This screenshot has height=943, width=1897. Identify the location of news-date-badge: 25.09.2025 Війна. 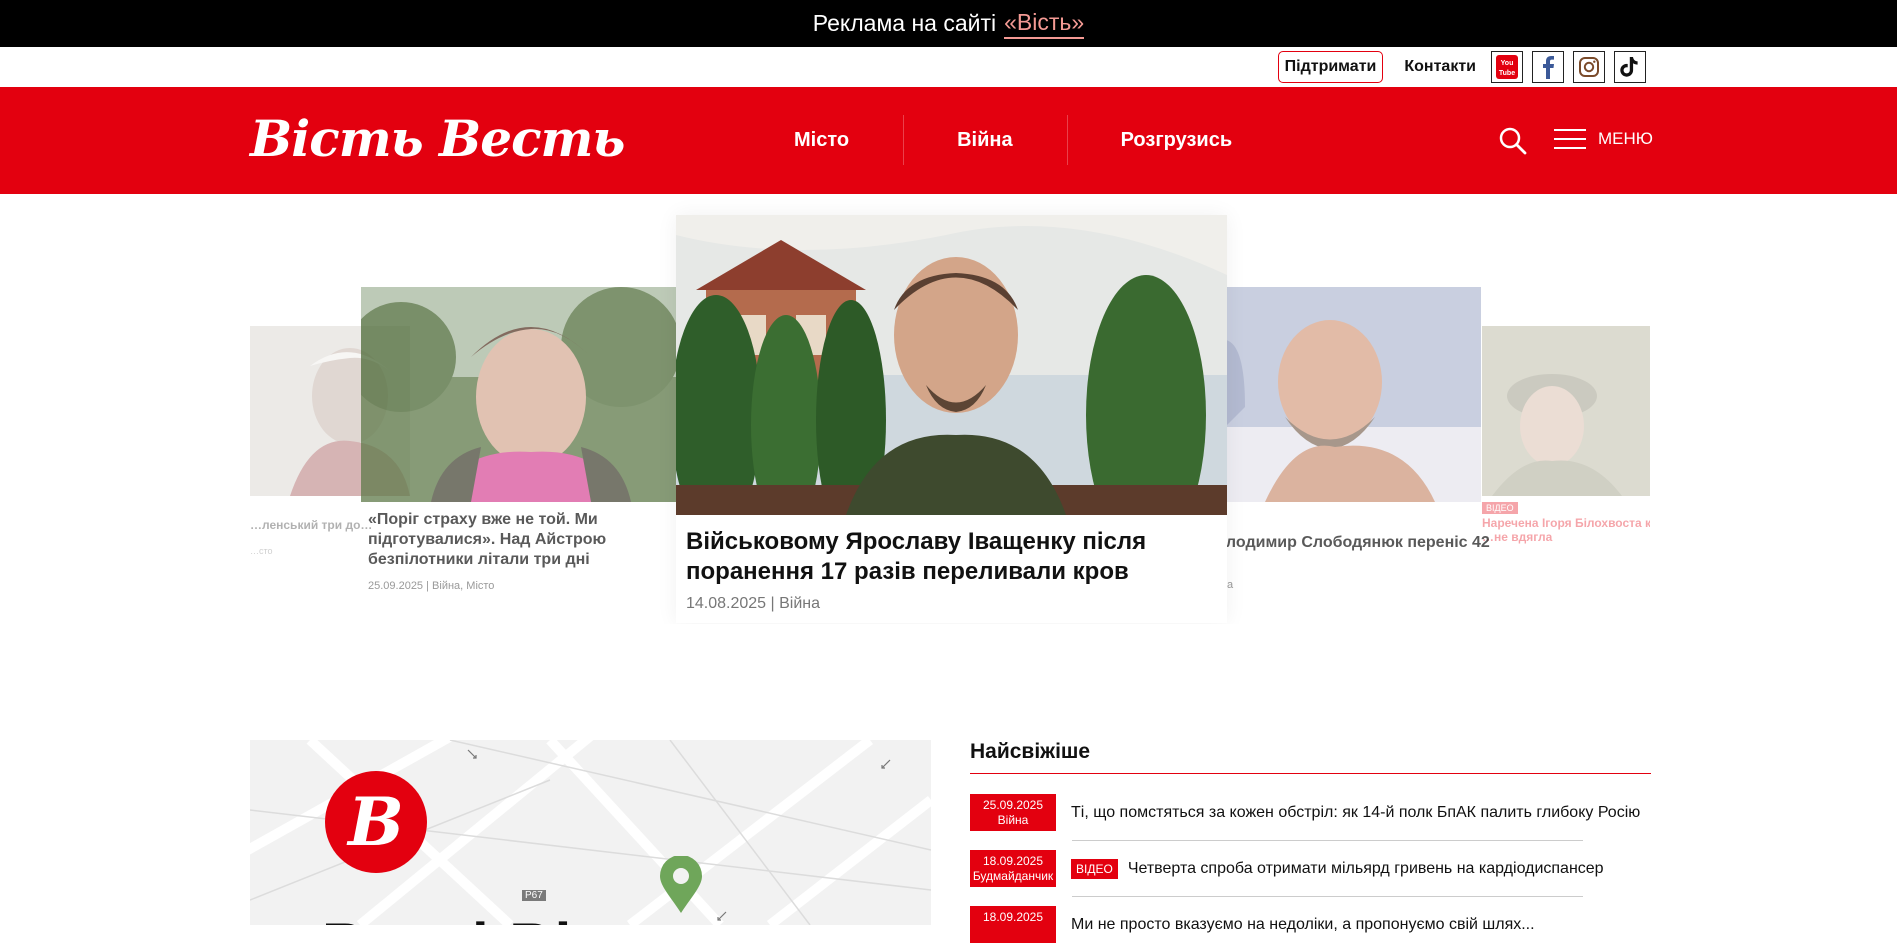
(1013, 812).